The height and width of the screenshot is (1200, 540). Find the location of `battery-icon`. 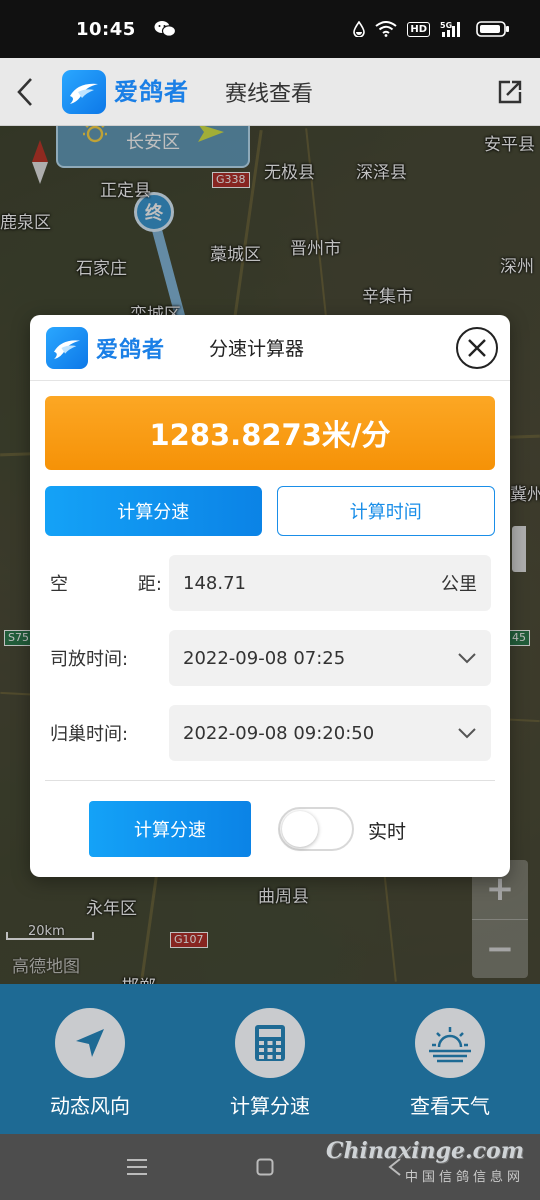

battery-icon is located at coordinates (492, 29).